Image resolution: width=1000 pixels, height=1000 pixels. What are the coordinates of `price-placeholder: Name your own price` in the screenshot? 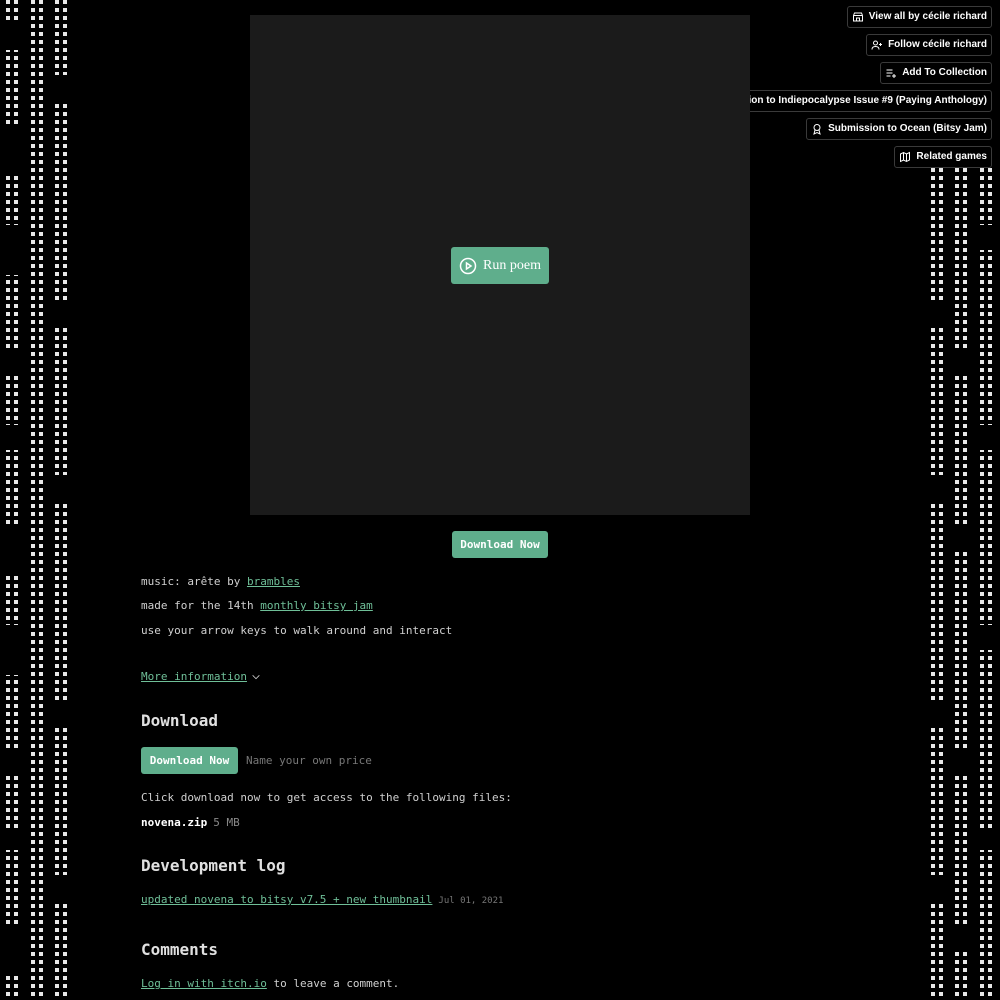 It's located at (309, 760).